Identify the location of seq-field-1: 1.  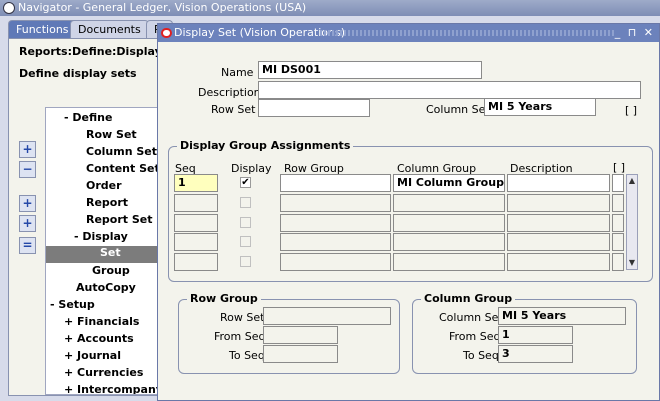
(196, 183).